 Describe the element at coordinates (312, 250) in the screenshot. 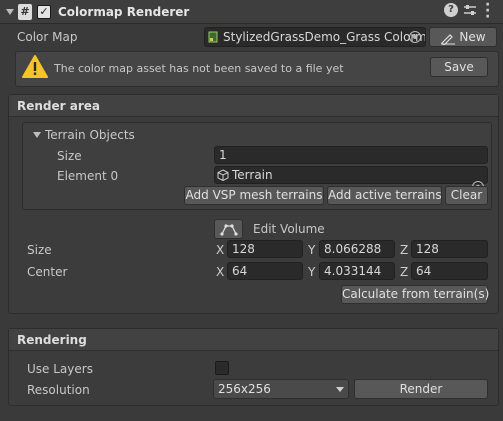

I see `size-y-axis-label: Y` at that location.